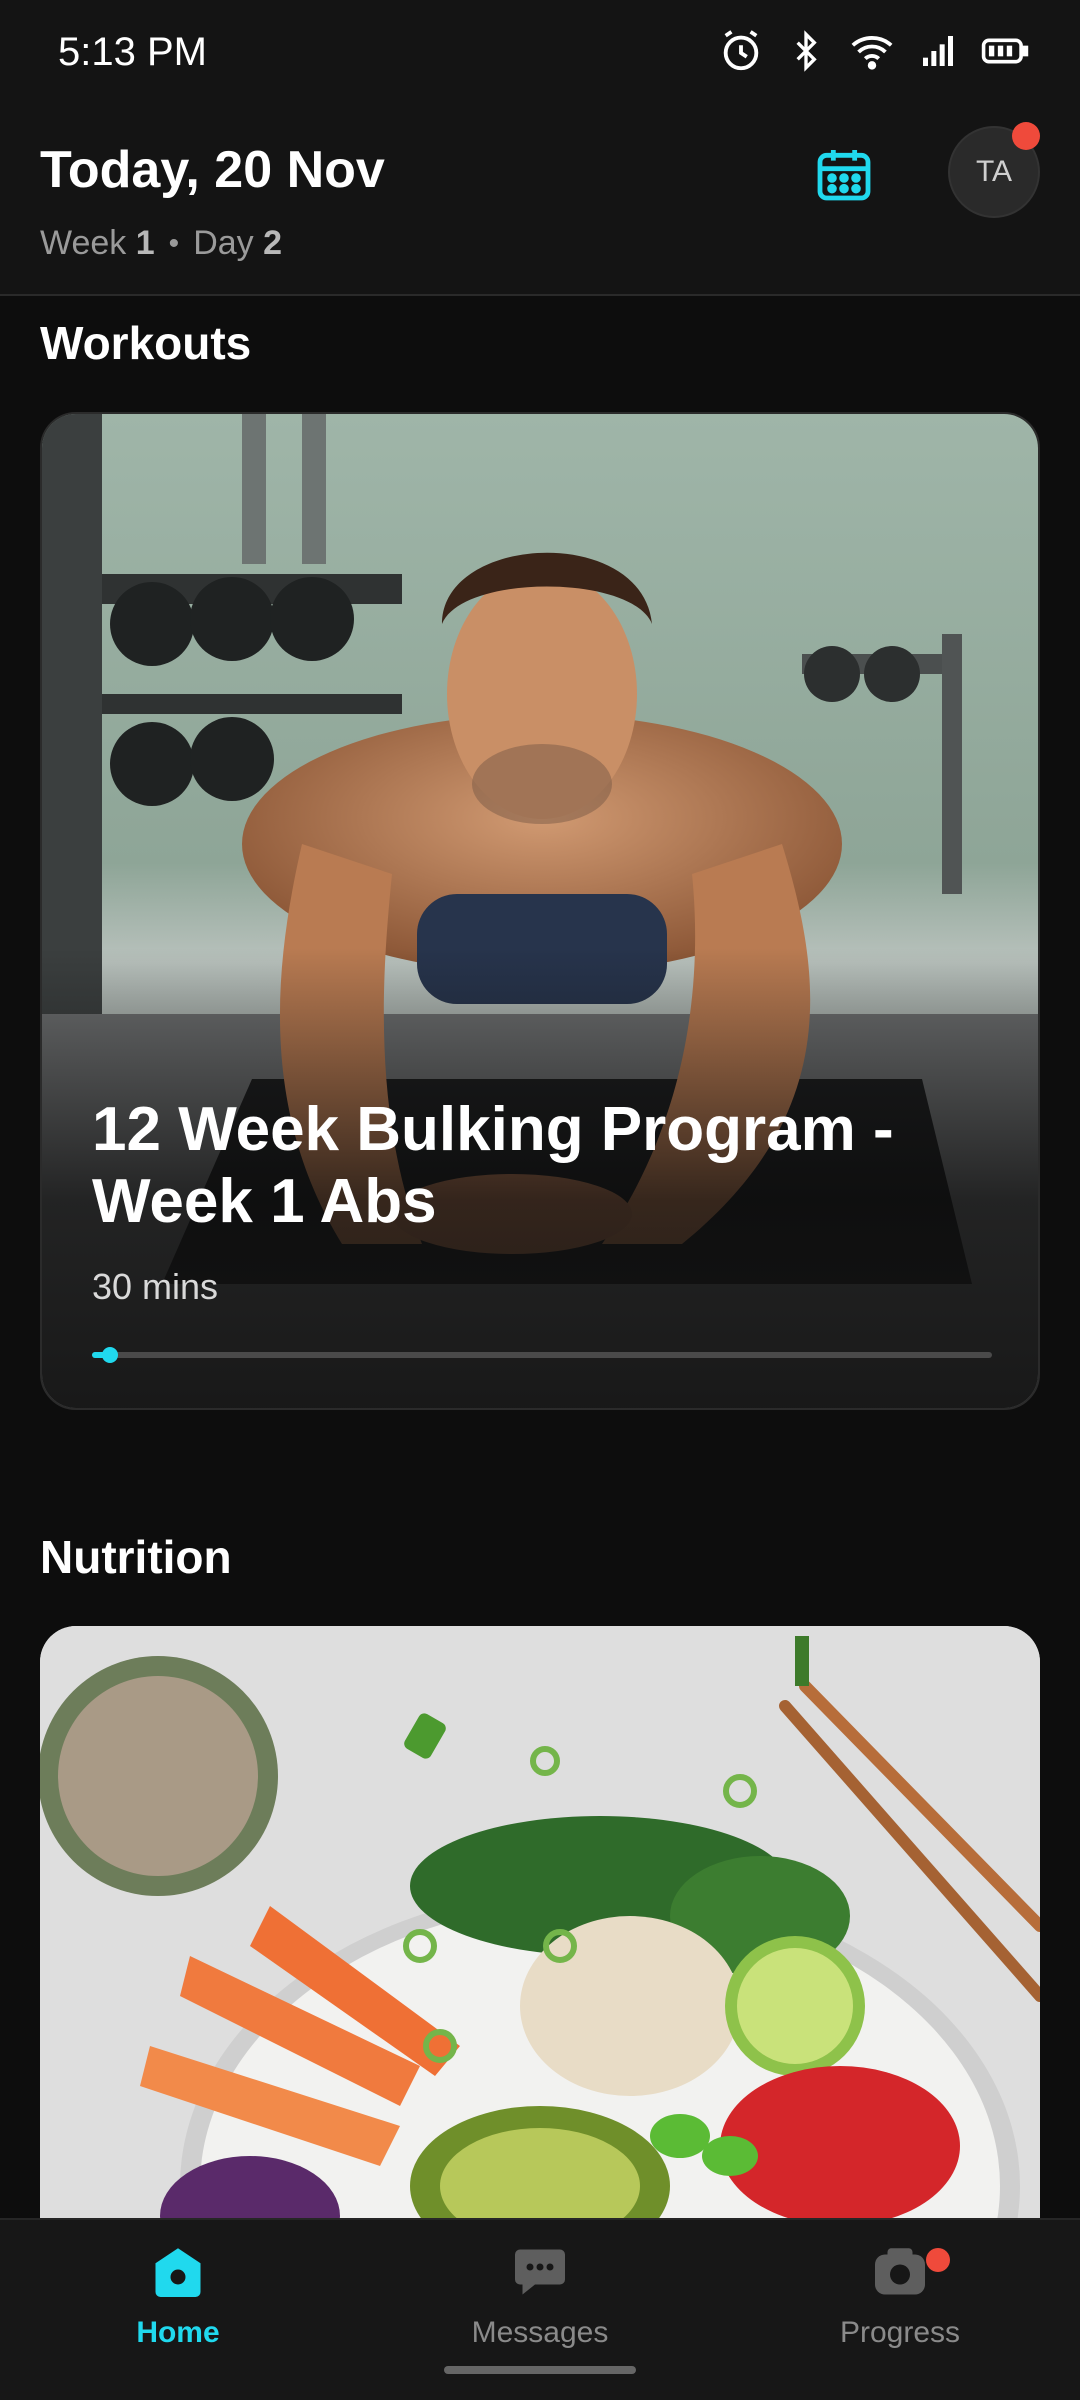  What do you see at coordinates (1005, 51) in the screenshot?
I see `battery-icon` at bounding box center [1005, 51].